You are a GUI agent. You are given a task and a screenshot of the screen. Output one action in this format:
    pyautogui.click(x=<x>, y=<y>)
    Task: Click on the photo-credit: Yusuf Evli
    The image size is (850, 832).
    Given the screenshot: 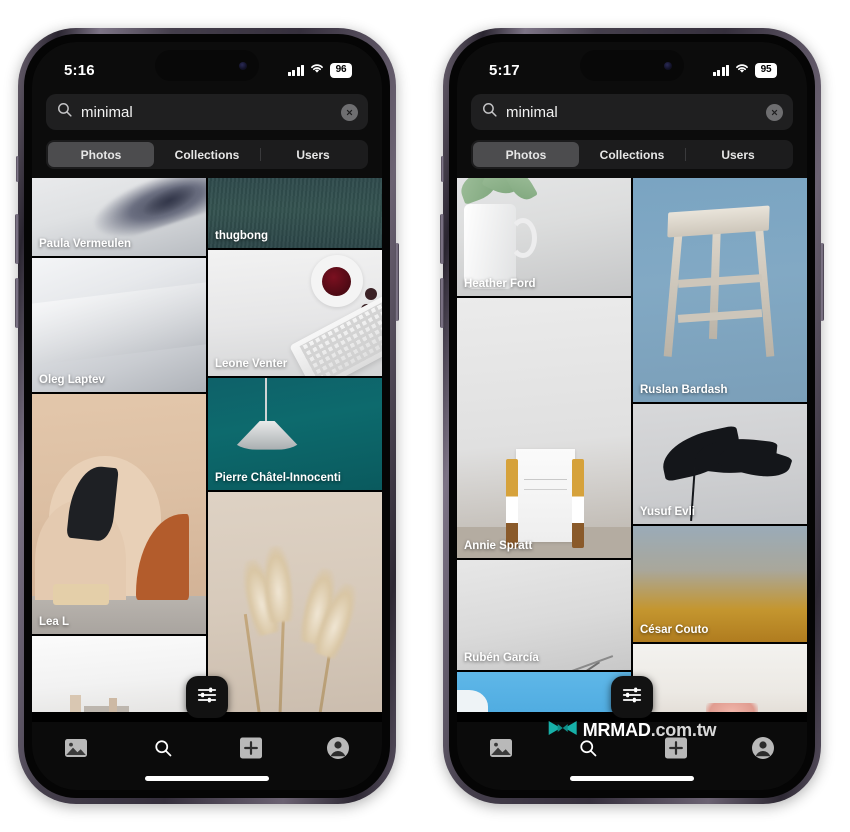 What is the action you would take?
    pyautogui.click(x=667, y=512)
    